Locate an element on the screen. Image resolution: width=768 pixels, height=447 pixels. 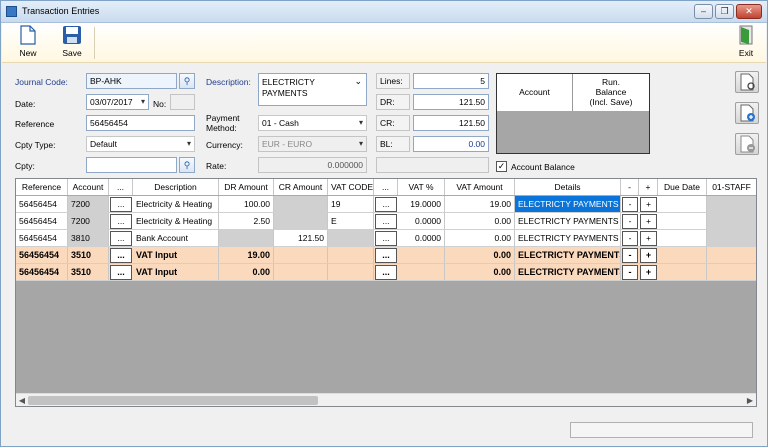
cell-cr-amount: 121.50 is located at coordinates (301, 238).